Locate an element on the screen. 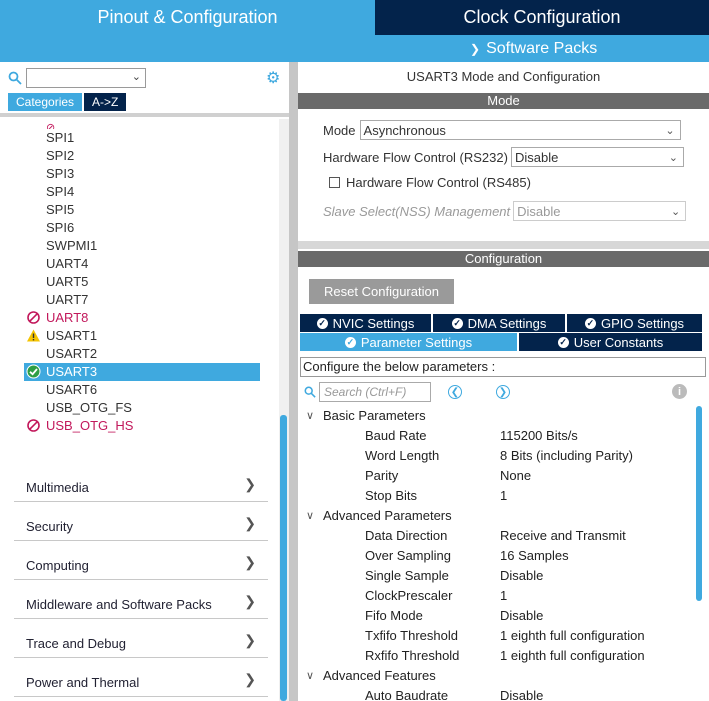 Image resolution: width=709 pixels, height=701 pixels. hfc-rs232-row: Hardware Flow Control (RS232) Disable ⌄ is located at coordinates (503, 157).